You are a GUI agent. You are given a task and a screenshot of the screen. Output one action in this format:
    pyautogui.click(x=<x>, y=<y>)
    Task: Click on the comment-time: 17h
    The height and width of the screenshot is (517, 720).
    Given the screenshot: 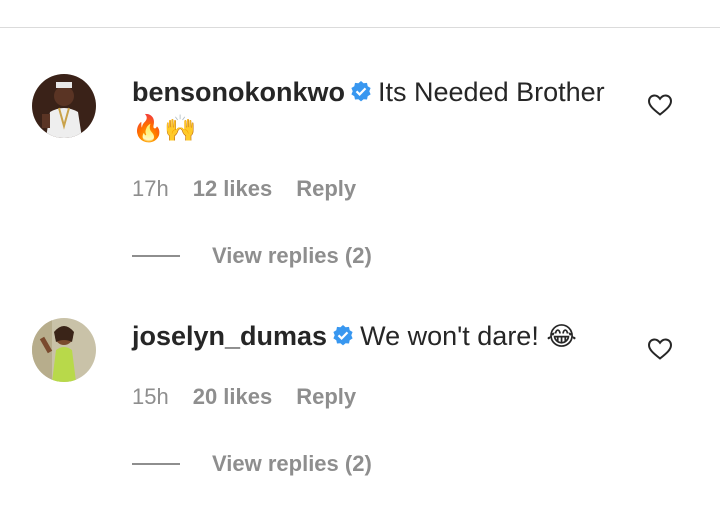 What is the action you would take?
    pyautogui.click(x=150, y=188)
    